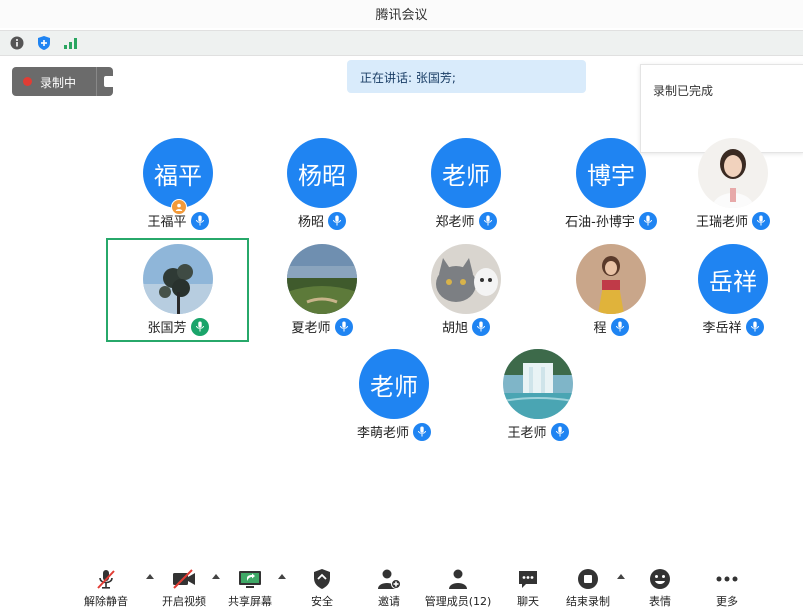 The height and width of the screenshot is (610, 803). What do you see at coordinates (600, 222) in the screenshot?
I see `participant-name: 石油-孙博宇` at bounding box center [600, 222].